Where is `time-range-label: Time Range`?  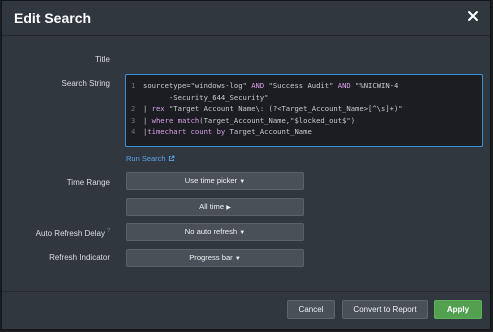
time-range-label: Time Range is located at coordinates (88, 182).